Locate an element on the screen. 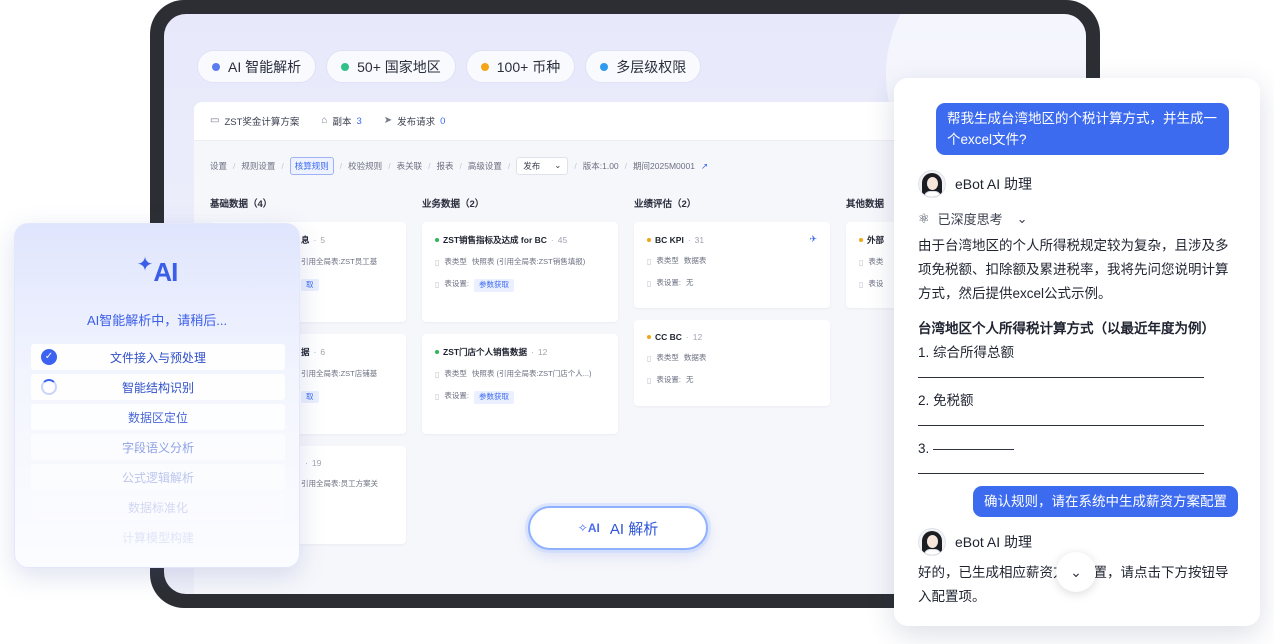 This screenshot has height=644, width=1274. card-type: 快照表 (引用全局表:ZST门店个人...) is located at coordinates (531, 373).